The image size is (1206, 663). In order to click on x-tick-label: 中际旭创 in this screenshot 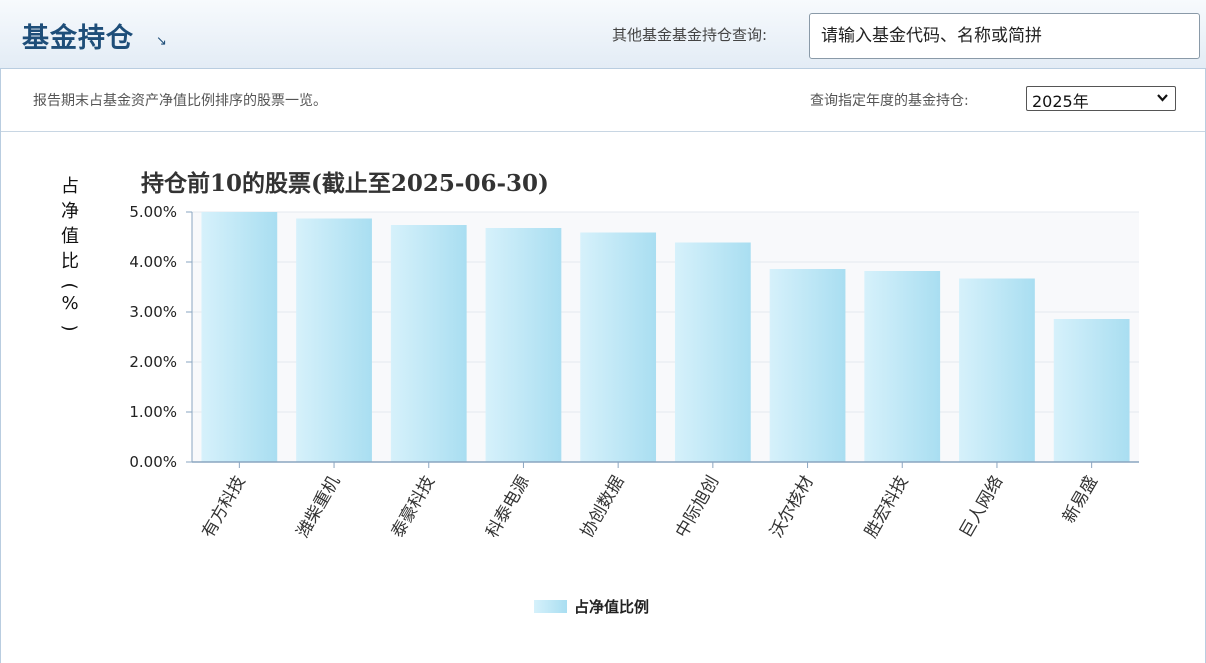, I will do `click(697, 507)`.